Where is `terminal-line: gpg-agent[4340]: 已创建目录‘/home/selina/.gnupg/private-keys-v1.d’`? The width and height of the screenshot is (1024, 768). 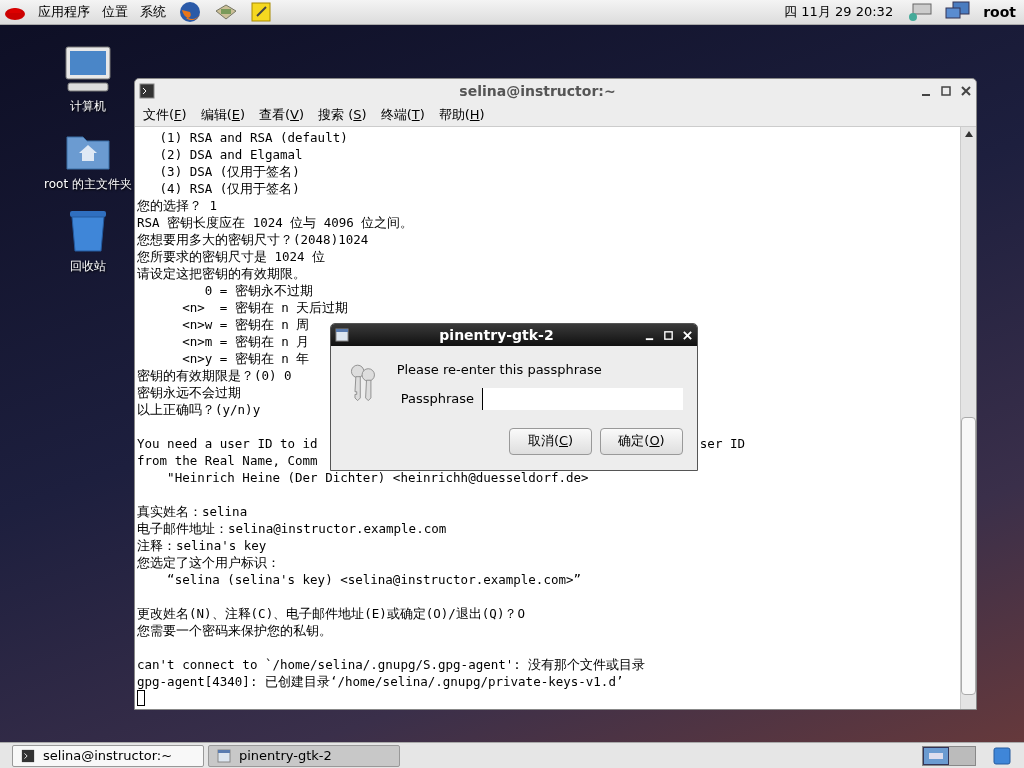 terminal-line: gpg-agent[4340]: 已创建目录‘/home/selina/.gnupg/private-keys-v1.d’ is located at coordinates (380, 681).